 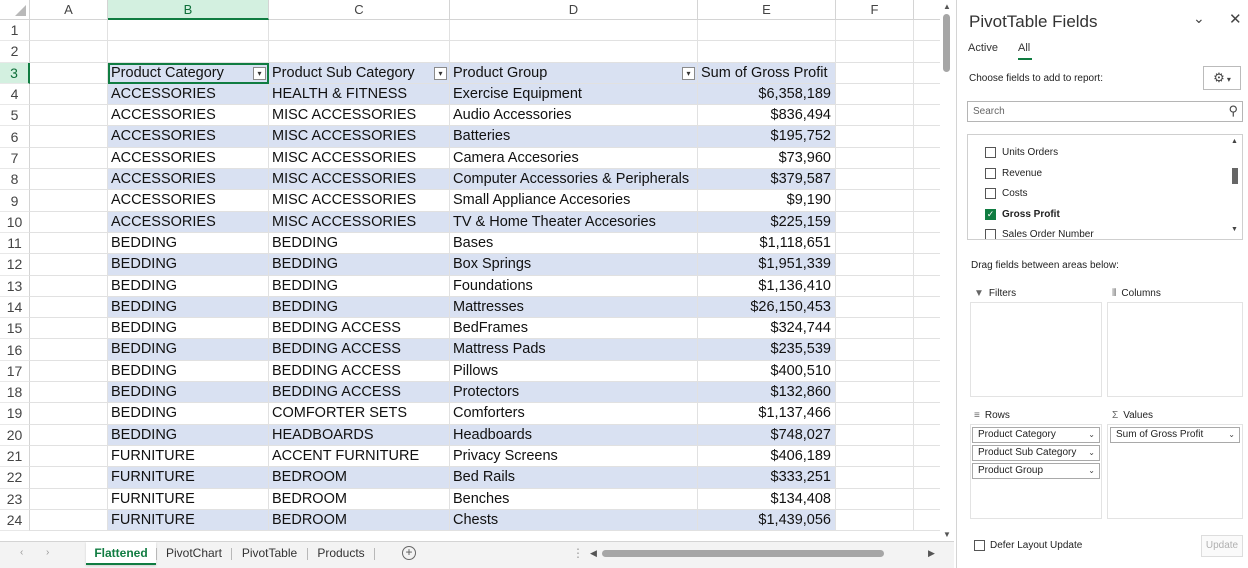 What do you see at coordinates (574, 201) in the screenshot?
I see `pivot-cell: Small Appliance Accesories` at bounding box center [574, 201].